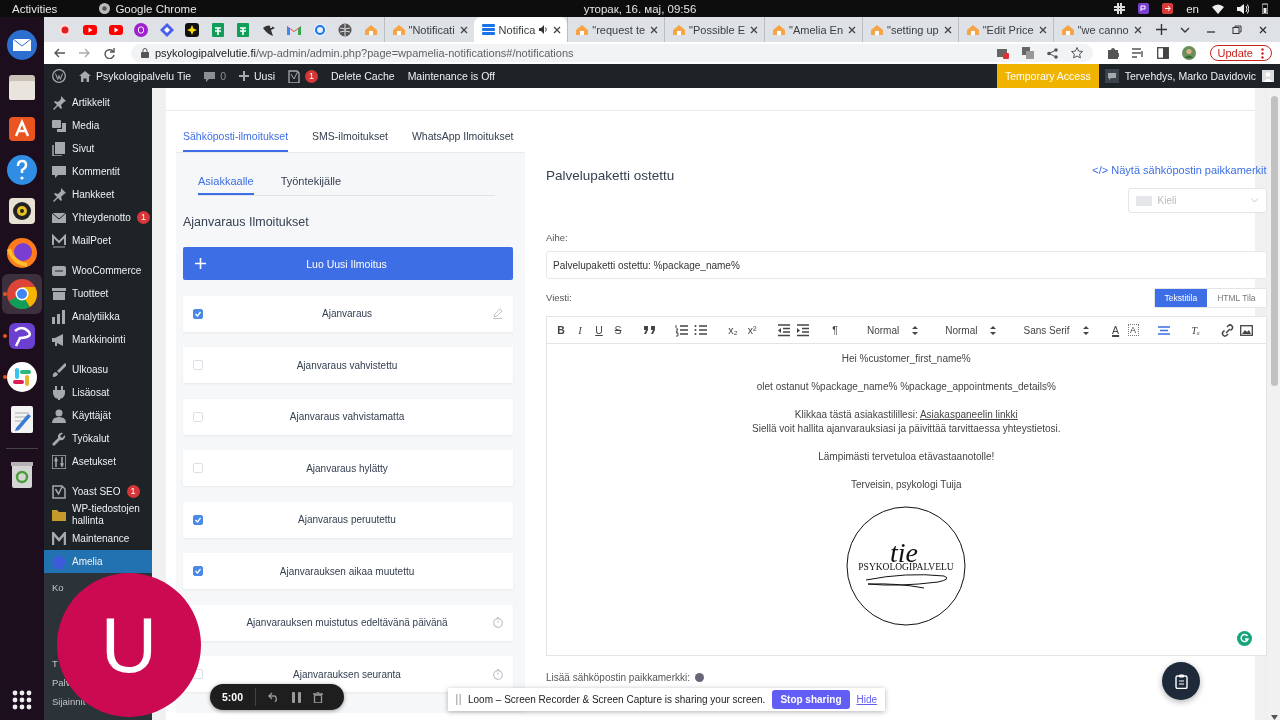 The image size is (1280, 720). Describe the element at coordinates (98, 392) in the screenshot. I see `sidebar-item: Lisäosat` at that location.